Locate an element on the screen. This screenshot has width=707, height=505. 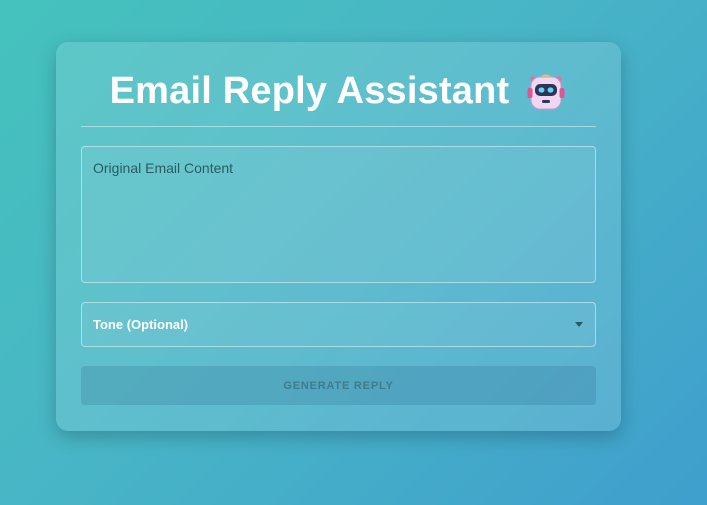
tone-select: Tone (Optional) is located at coordinates (338, 324).